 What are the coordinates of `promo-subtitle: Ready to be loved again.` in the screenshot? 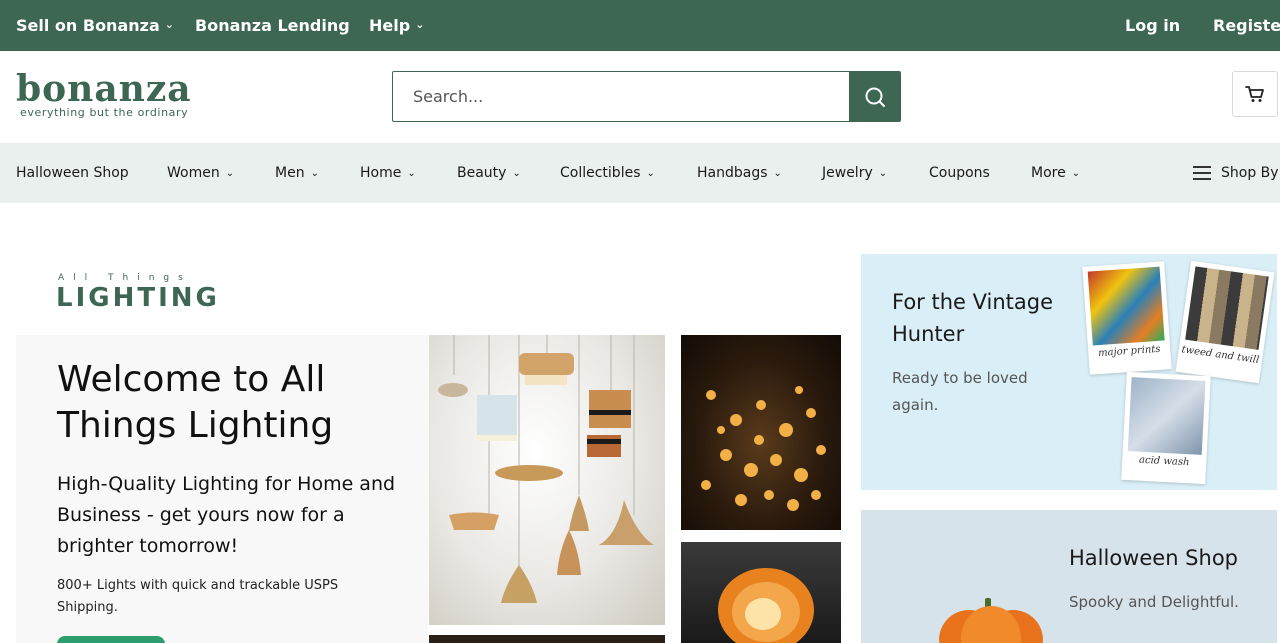 It's located at (960, 391).